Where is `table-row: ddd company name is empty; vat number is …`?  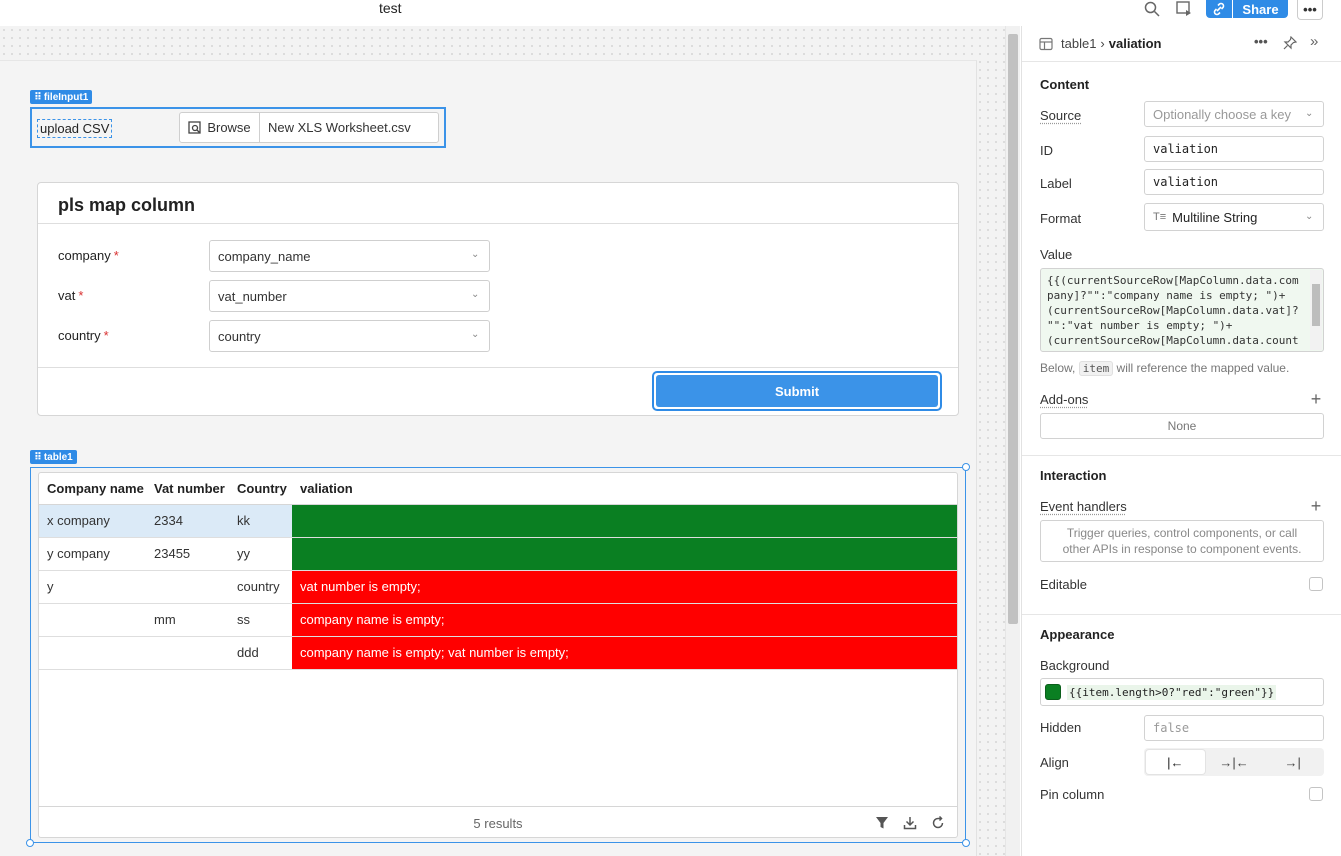
table-row: ddd company name is empty; vat number is … is located at coordinates (498, 653).